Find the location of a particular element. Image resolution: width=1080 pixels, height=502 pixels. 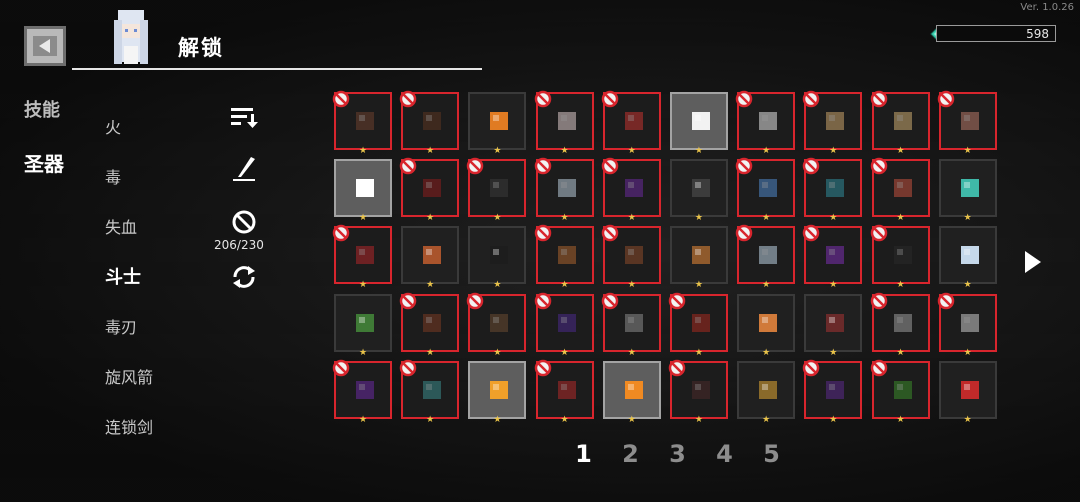

crossed-blades-icon is located at coordinates (633, 322).